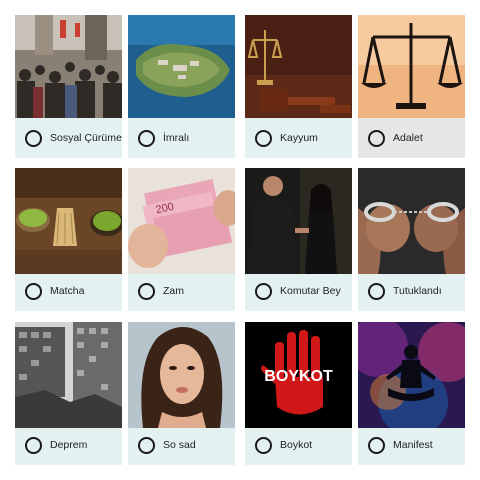 Image resolution: width=480 pixels, height=480 pixels. I want to click on option-card-matcha: Matcha, so click(68, 239).